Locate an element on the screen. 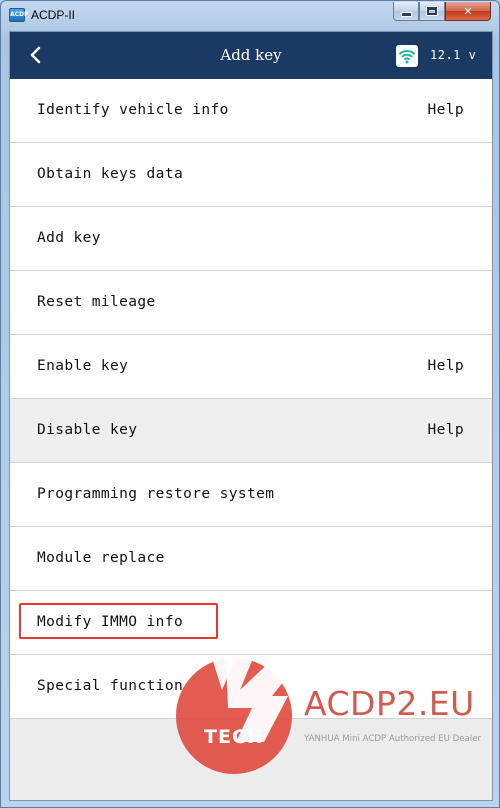  window-title: ACDP-II is located at coordinates (53, 15).